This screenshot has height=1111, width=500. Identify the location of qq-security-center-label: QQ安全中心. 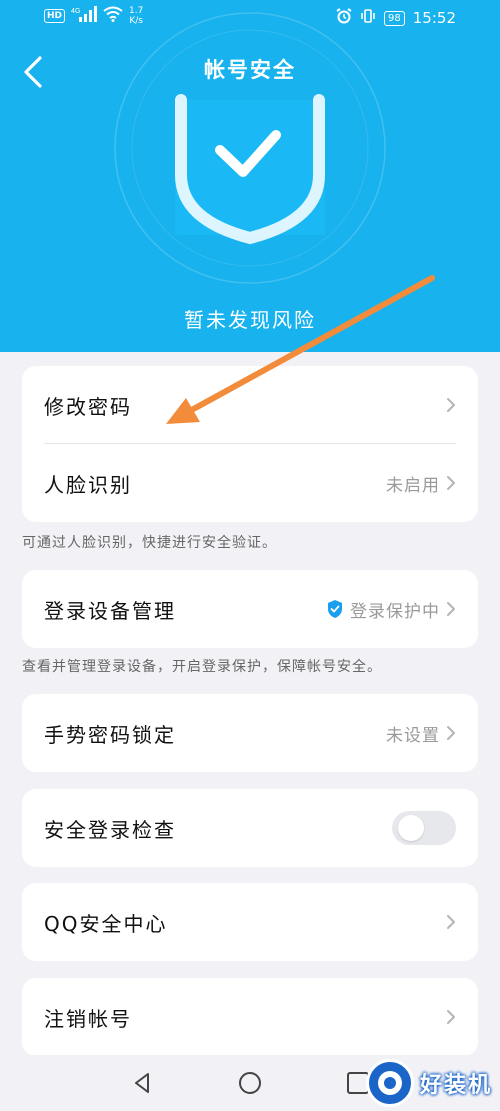
(106, 923).